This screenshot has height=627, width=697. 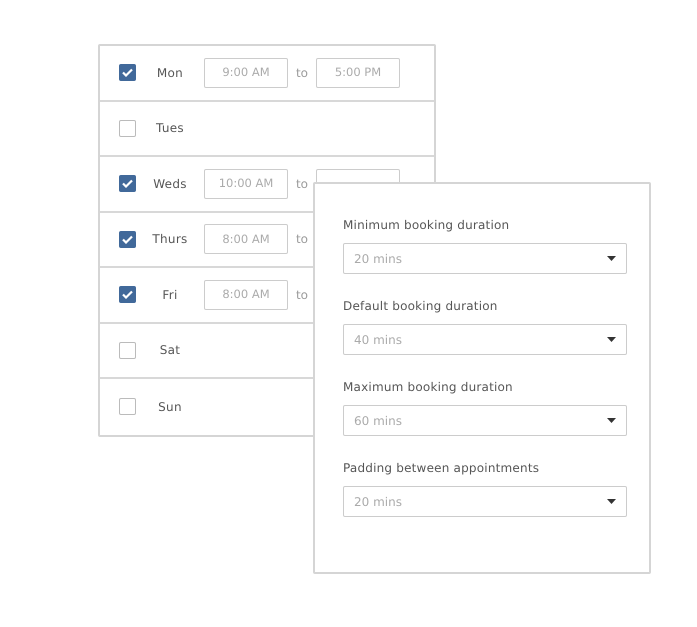 I want to click on day-label: Weds, so click(x=170, y=184).